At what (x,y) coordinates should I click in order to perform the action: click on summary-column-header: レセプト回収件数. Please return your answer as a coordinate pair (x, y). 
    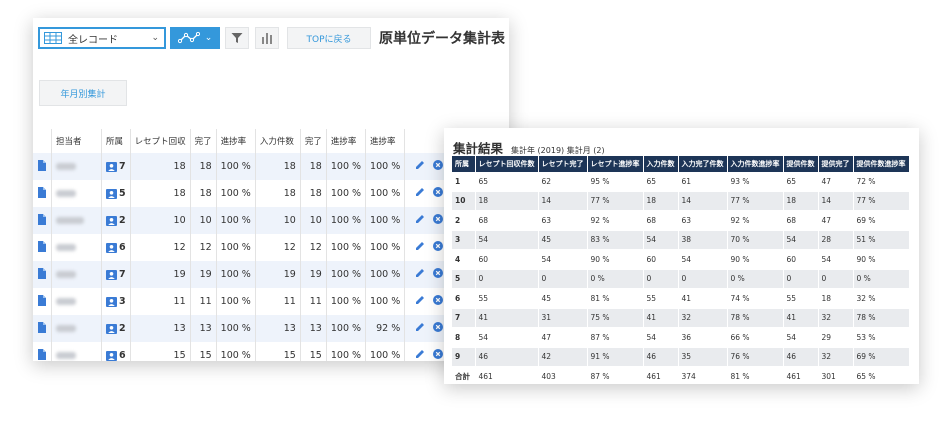
    Looking at the image, I should click on (507, 164).